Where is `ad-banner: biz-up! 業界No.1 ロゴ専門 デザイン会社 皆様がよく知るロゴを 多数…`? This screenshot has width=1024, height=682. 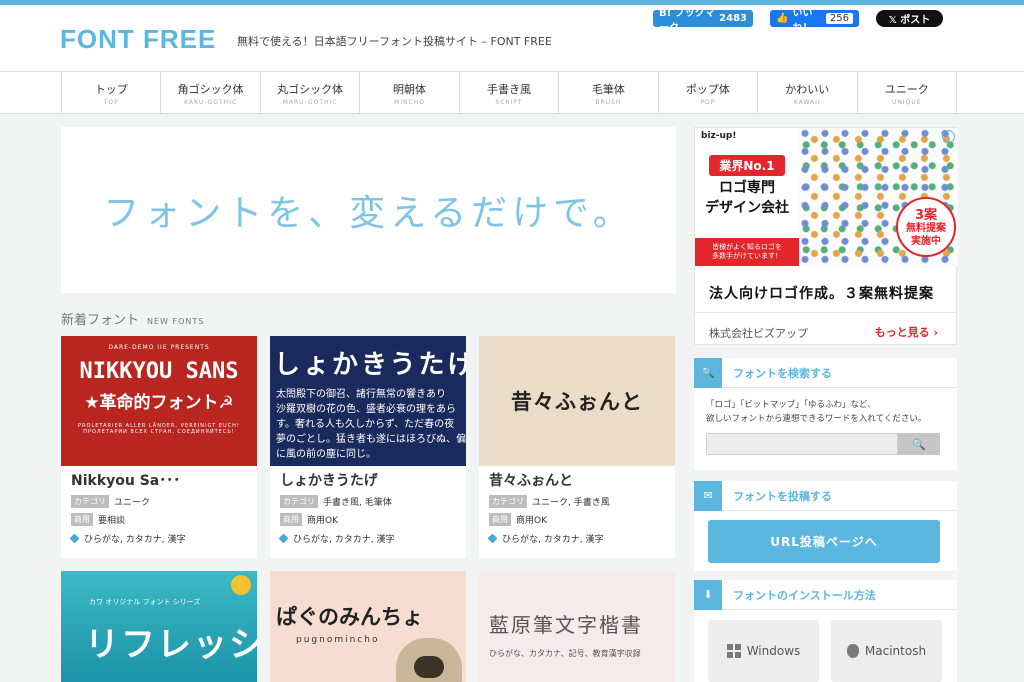
ad-banner: biz-up! 業界No.1 ロゴ専門 デザイン会社 皆様がよく知るロゴを 多数… is located at coordinates (826, 197).